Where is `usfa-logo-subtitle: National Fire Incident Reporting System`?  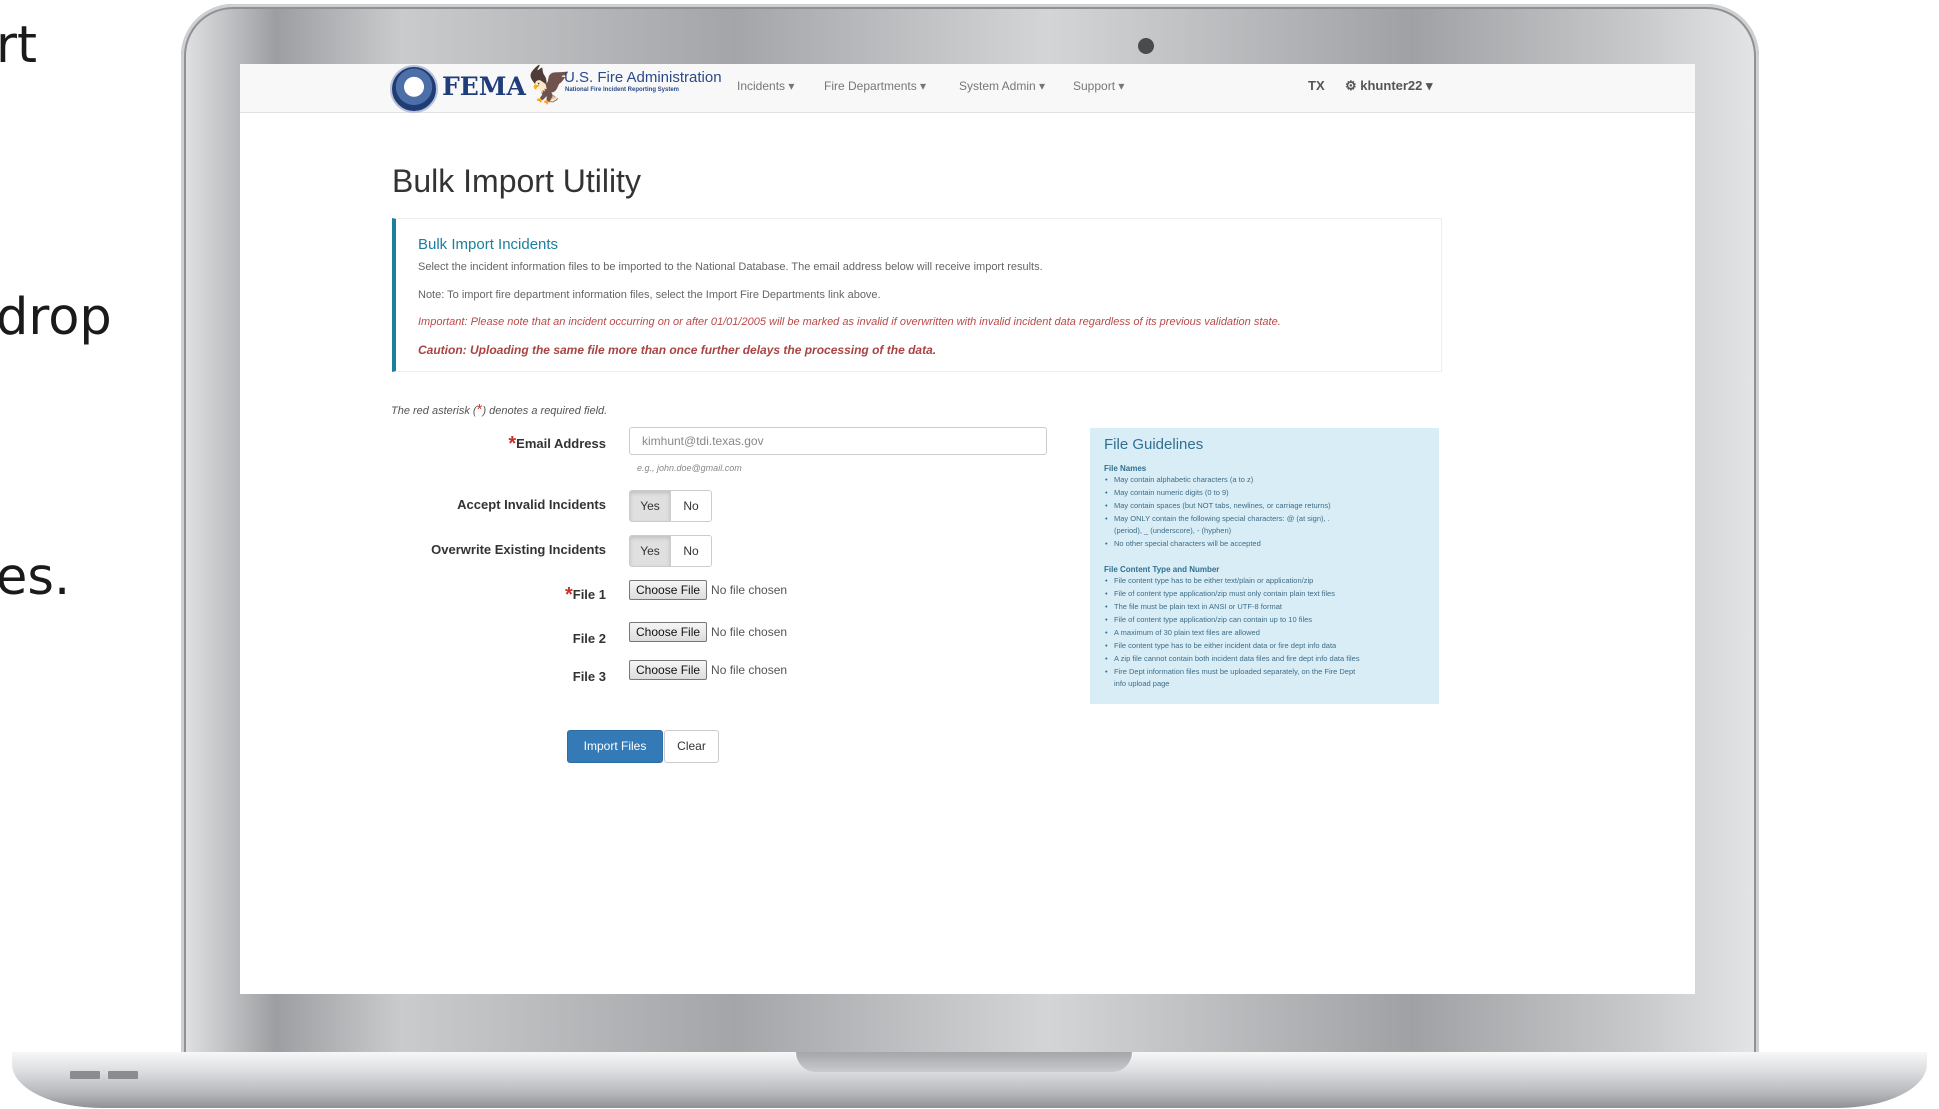 usfa-logo-subtitle: National Fire Incident Reporting System is located at coordinates (622, 90).